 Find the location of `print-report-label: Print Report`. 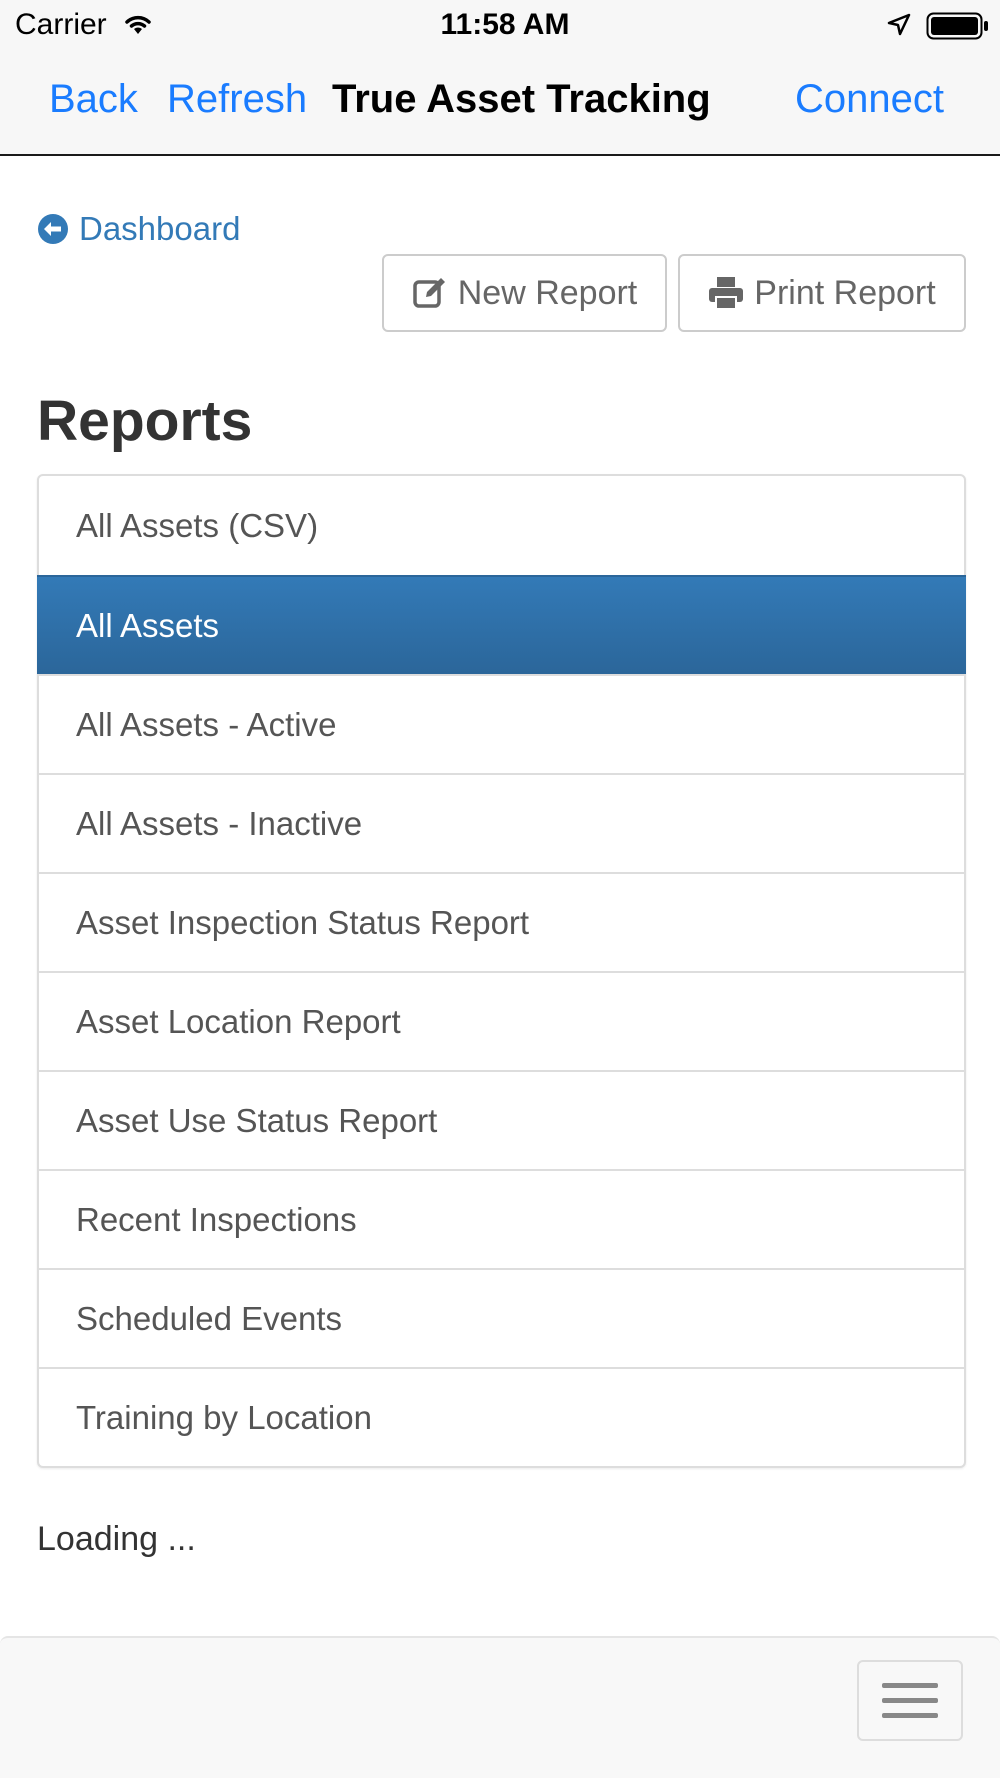

print-report-label: Print Report is located at coordinates (845, 292).